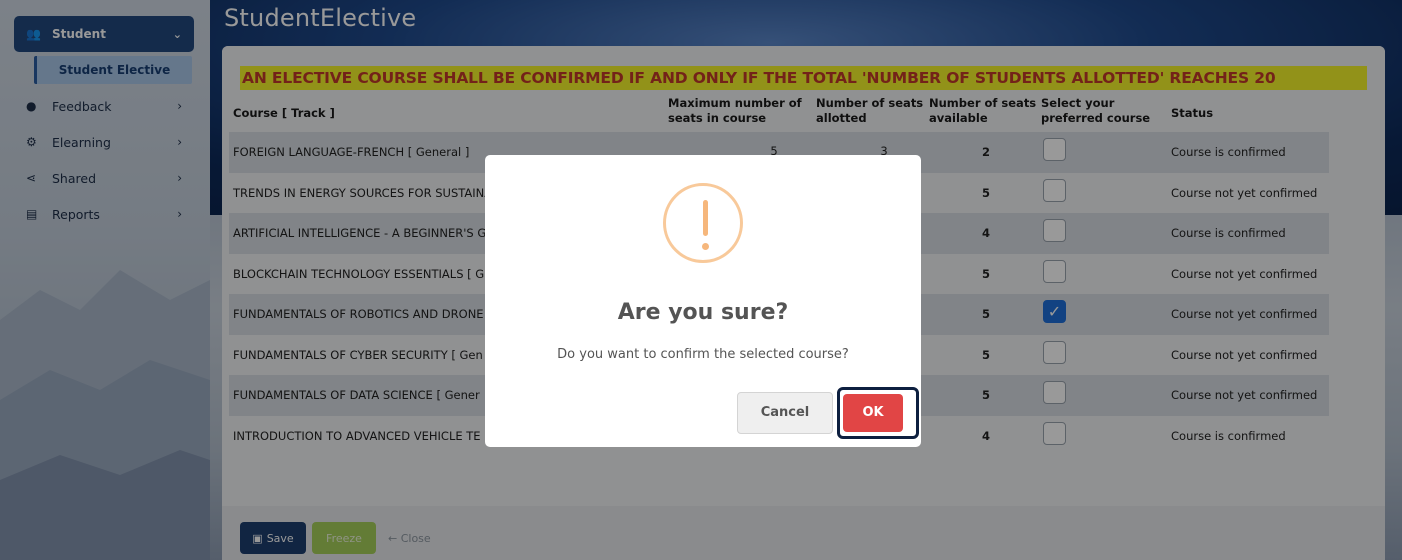 This screenshot has width=1402, height=560. What do you see at coordinates (873, 413) in the screenshot?
I see `ok-button: OK` at bounding box center [873, 413].